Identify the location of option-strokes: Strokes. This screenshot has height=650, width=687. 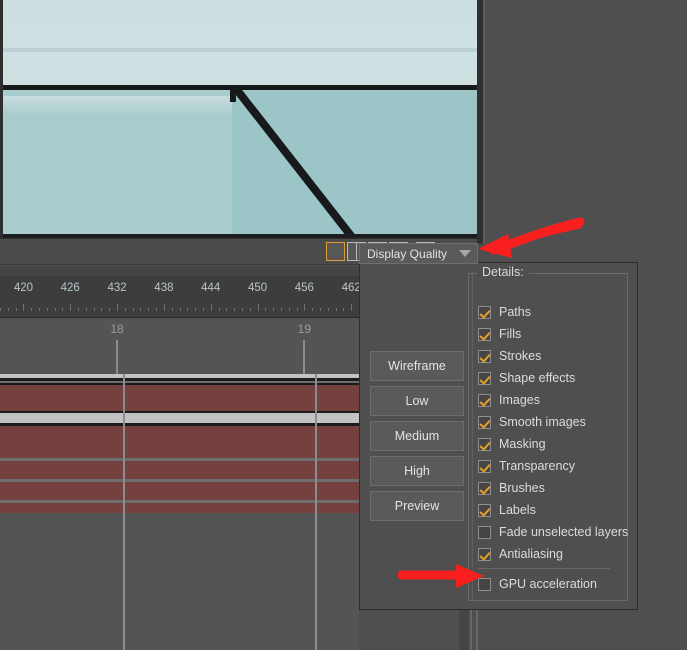
(553, 356).